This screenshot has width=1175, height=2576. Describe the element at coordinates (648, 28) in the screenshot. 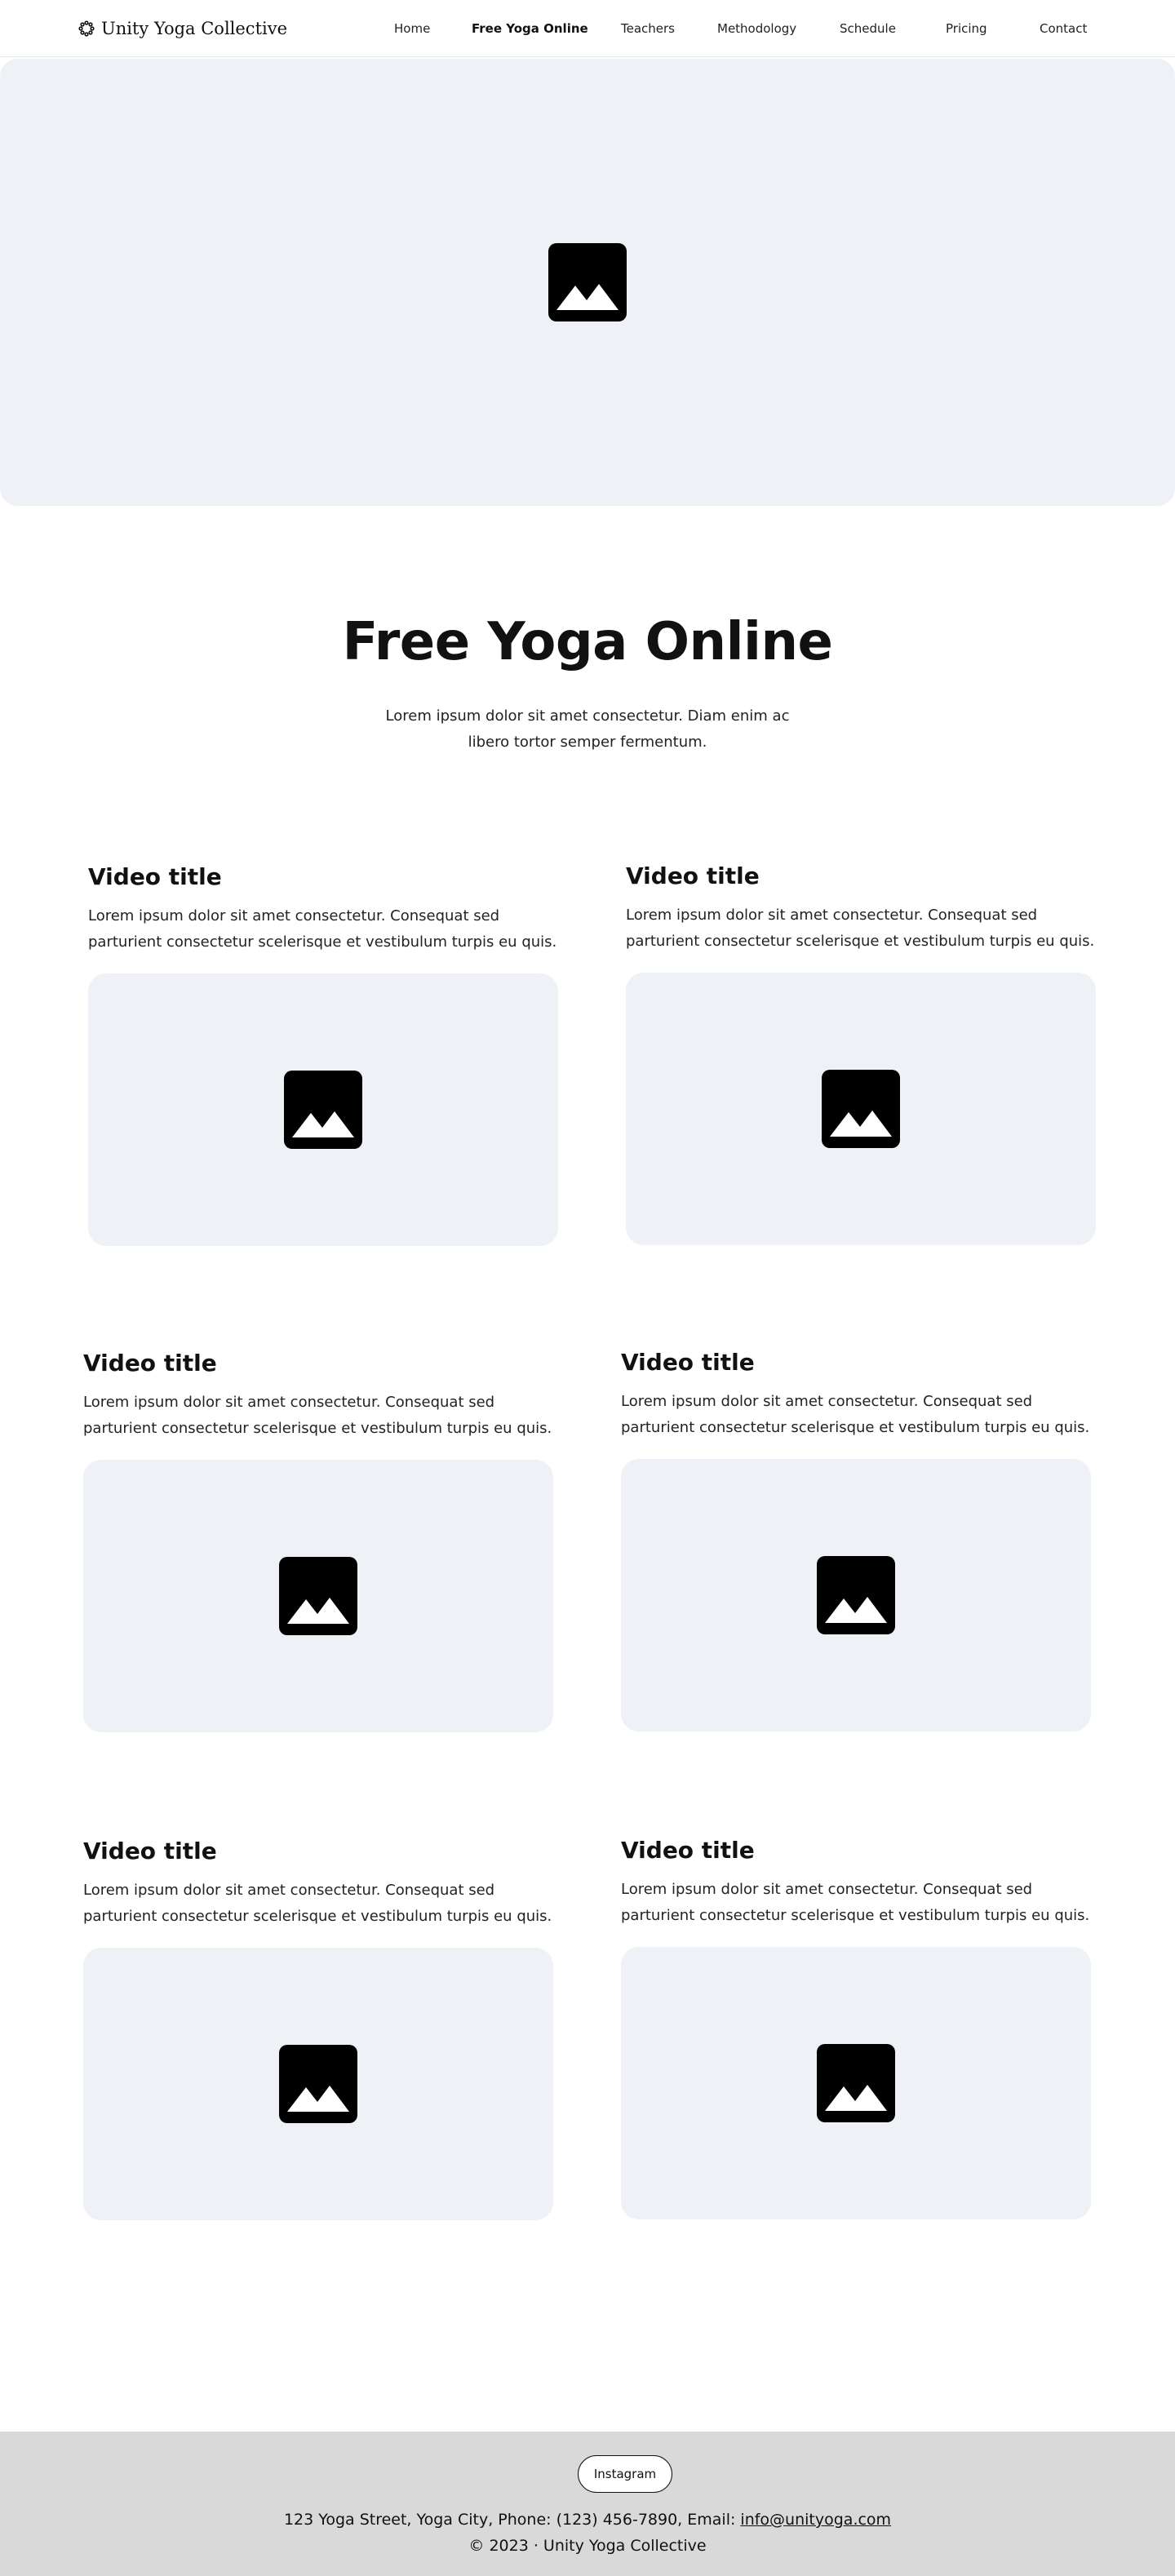

I see `nav-teachers: Teachers` at that location.